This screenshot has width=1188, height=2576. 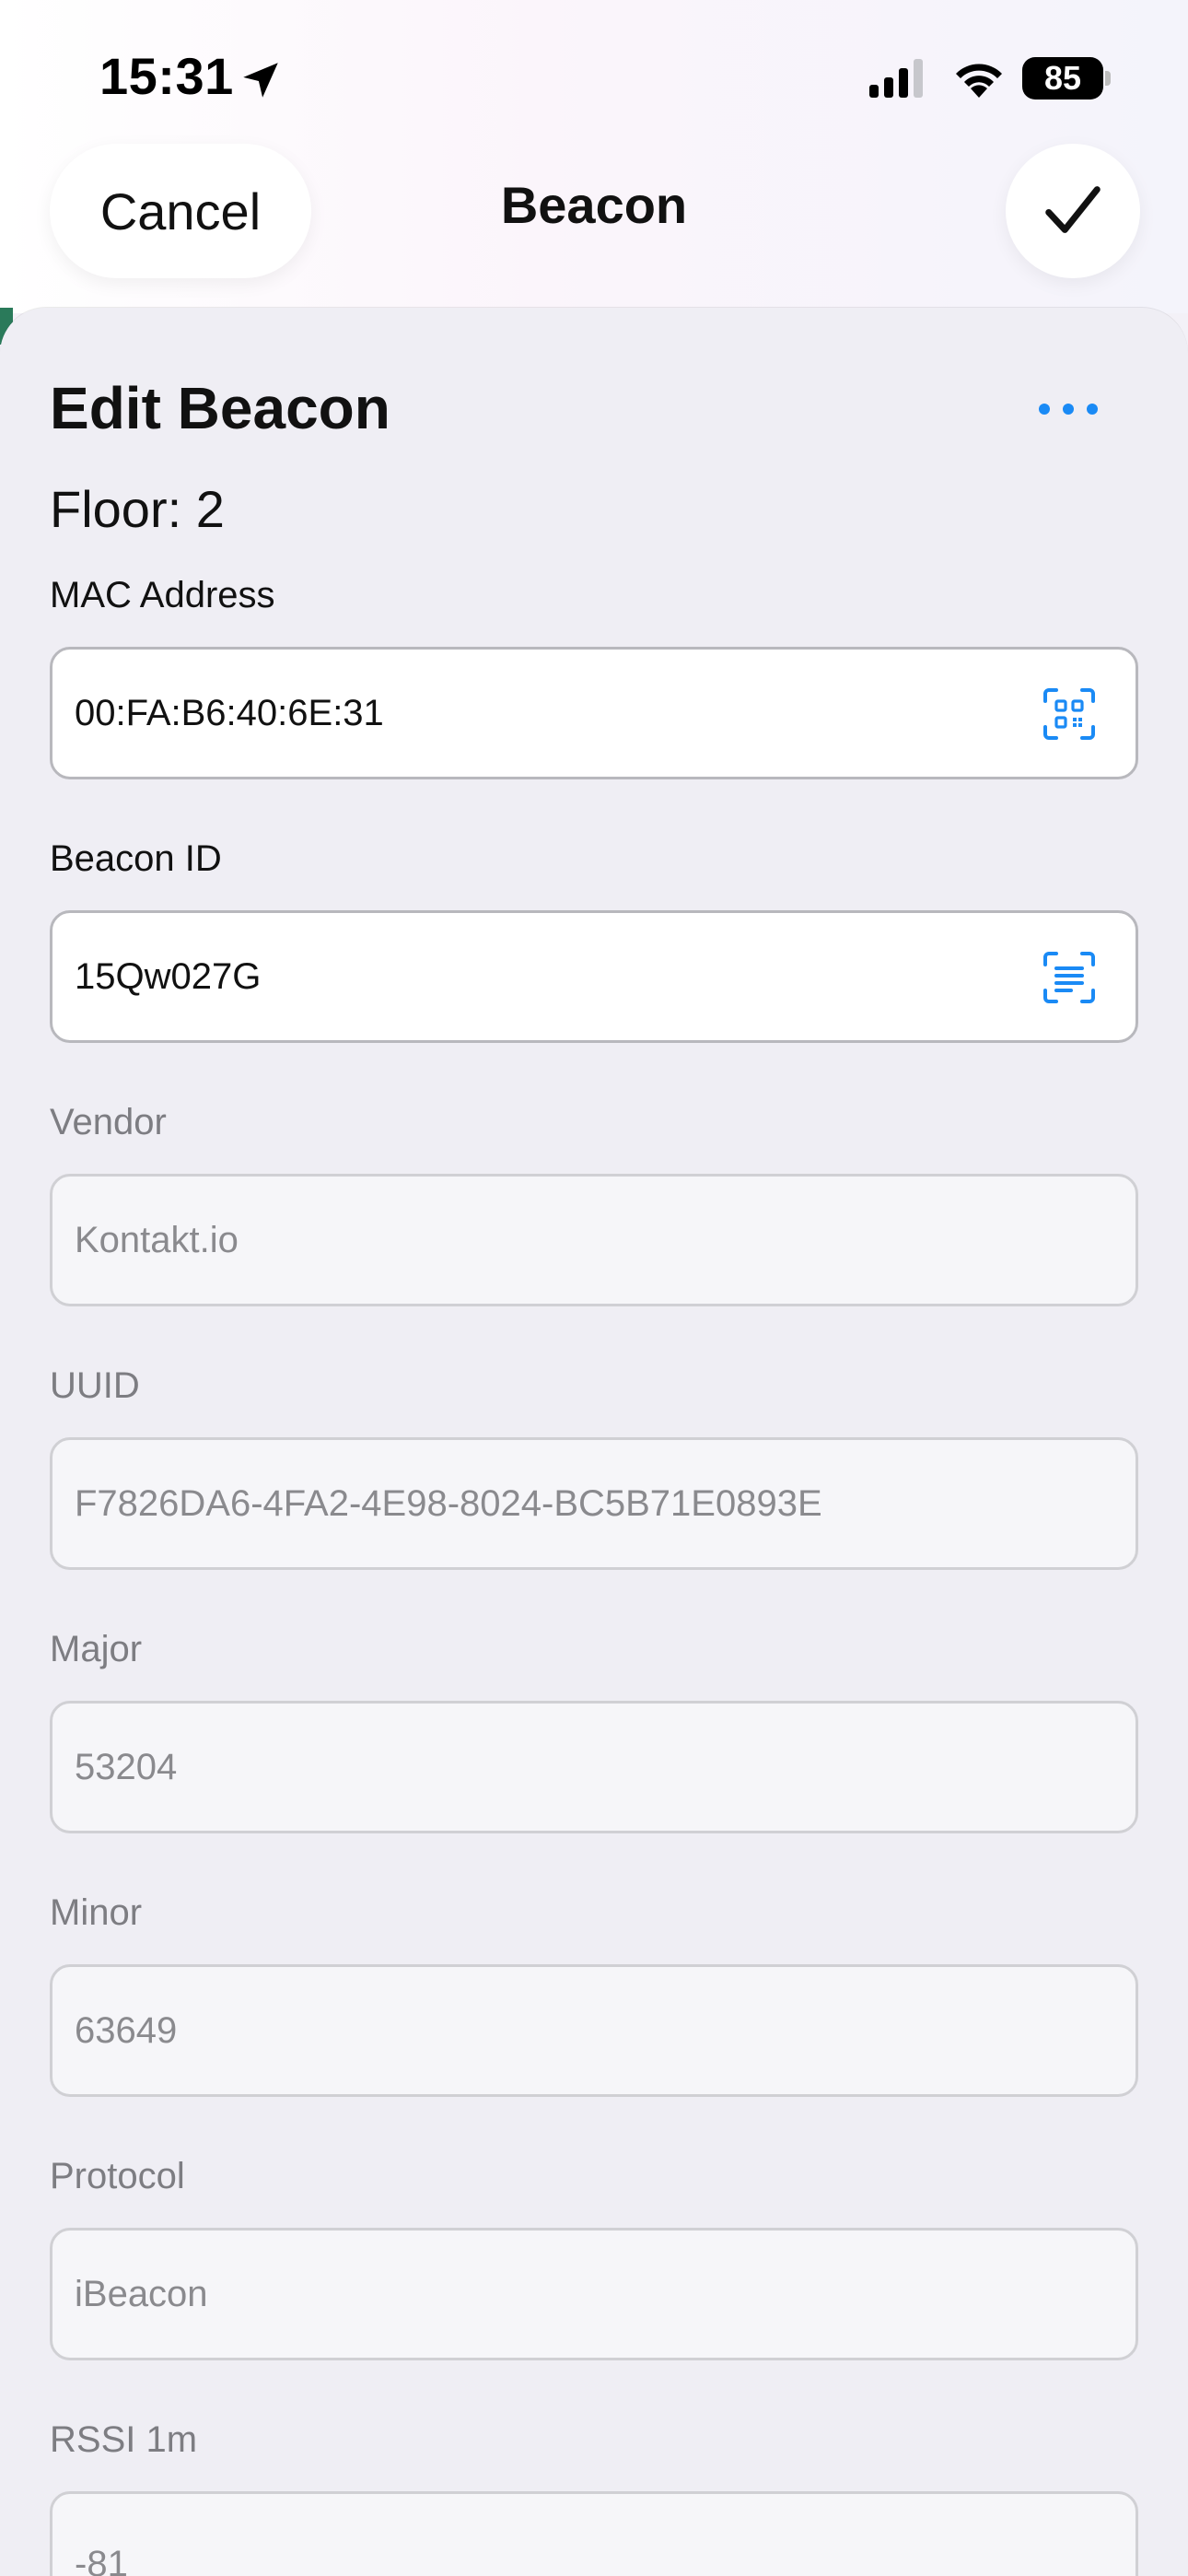 What do you see at coordinates (594, 156) in the screenshot?
I see `top-bar: 15:31 85 Cancel Beacon` at bounding box center [594, 156].